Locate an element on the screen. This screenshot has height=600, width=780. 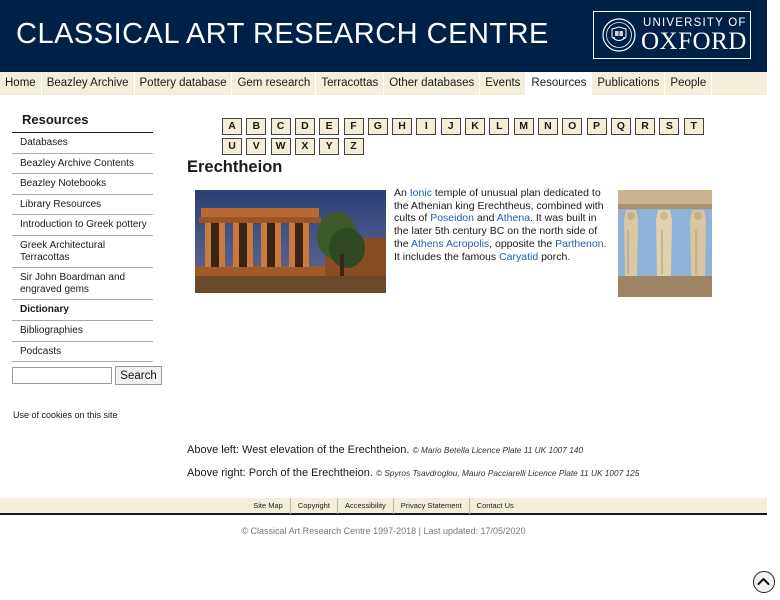
letter-p-button: P is located at coordinates (596, 126).